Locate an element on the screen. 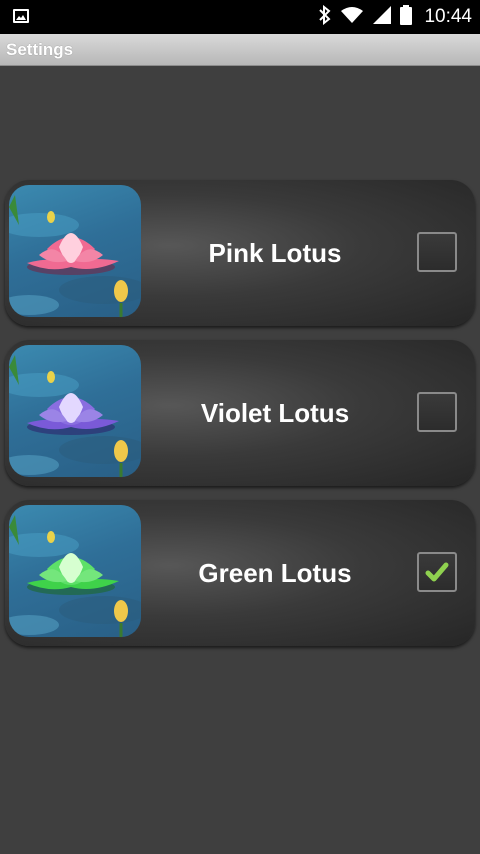  green-lotus-checkbox is located at coordinates (437, 572).